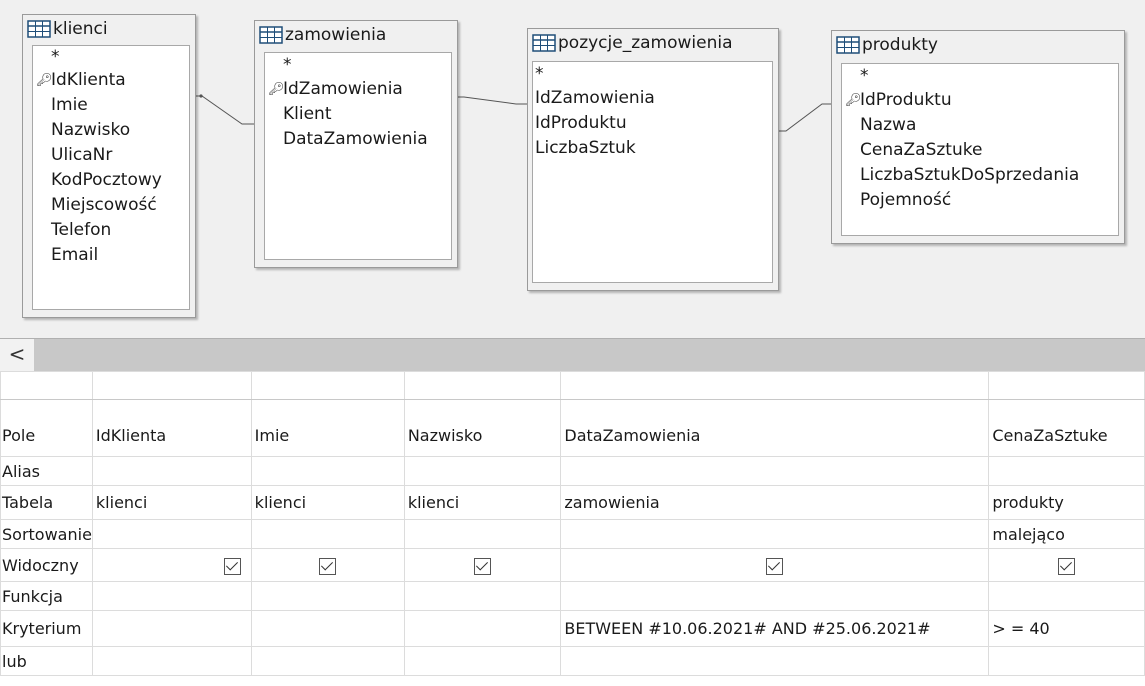  What do you see at coordinates (980, 200) in the screenshot?
I see `field-pojemnosc: Pojemność` at bounding box center [980, 200].